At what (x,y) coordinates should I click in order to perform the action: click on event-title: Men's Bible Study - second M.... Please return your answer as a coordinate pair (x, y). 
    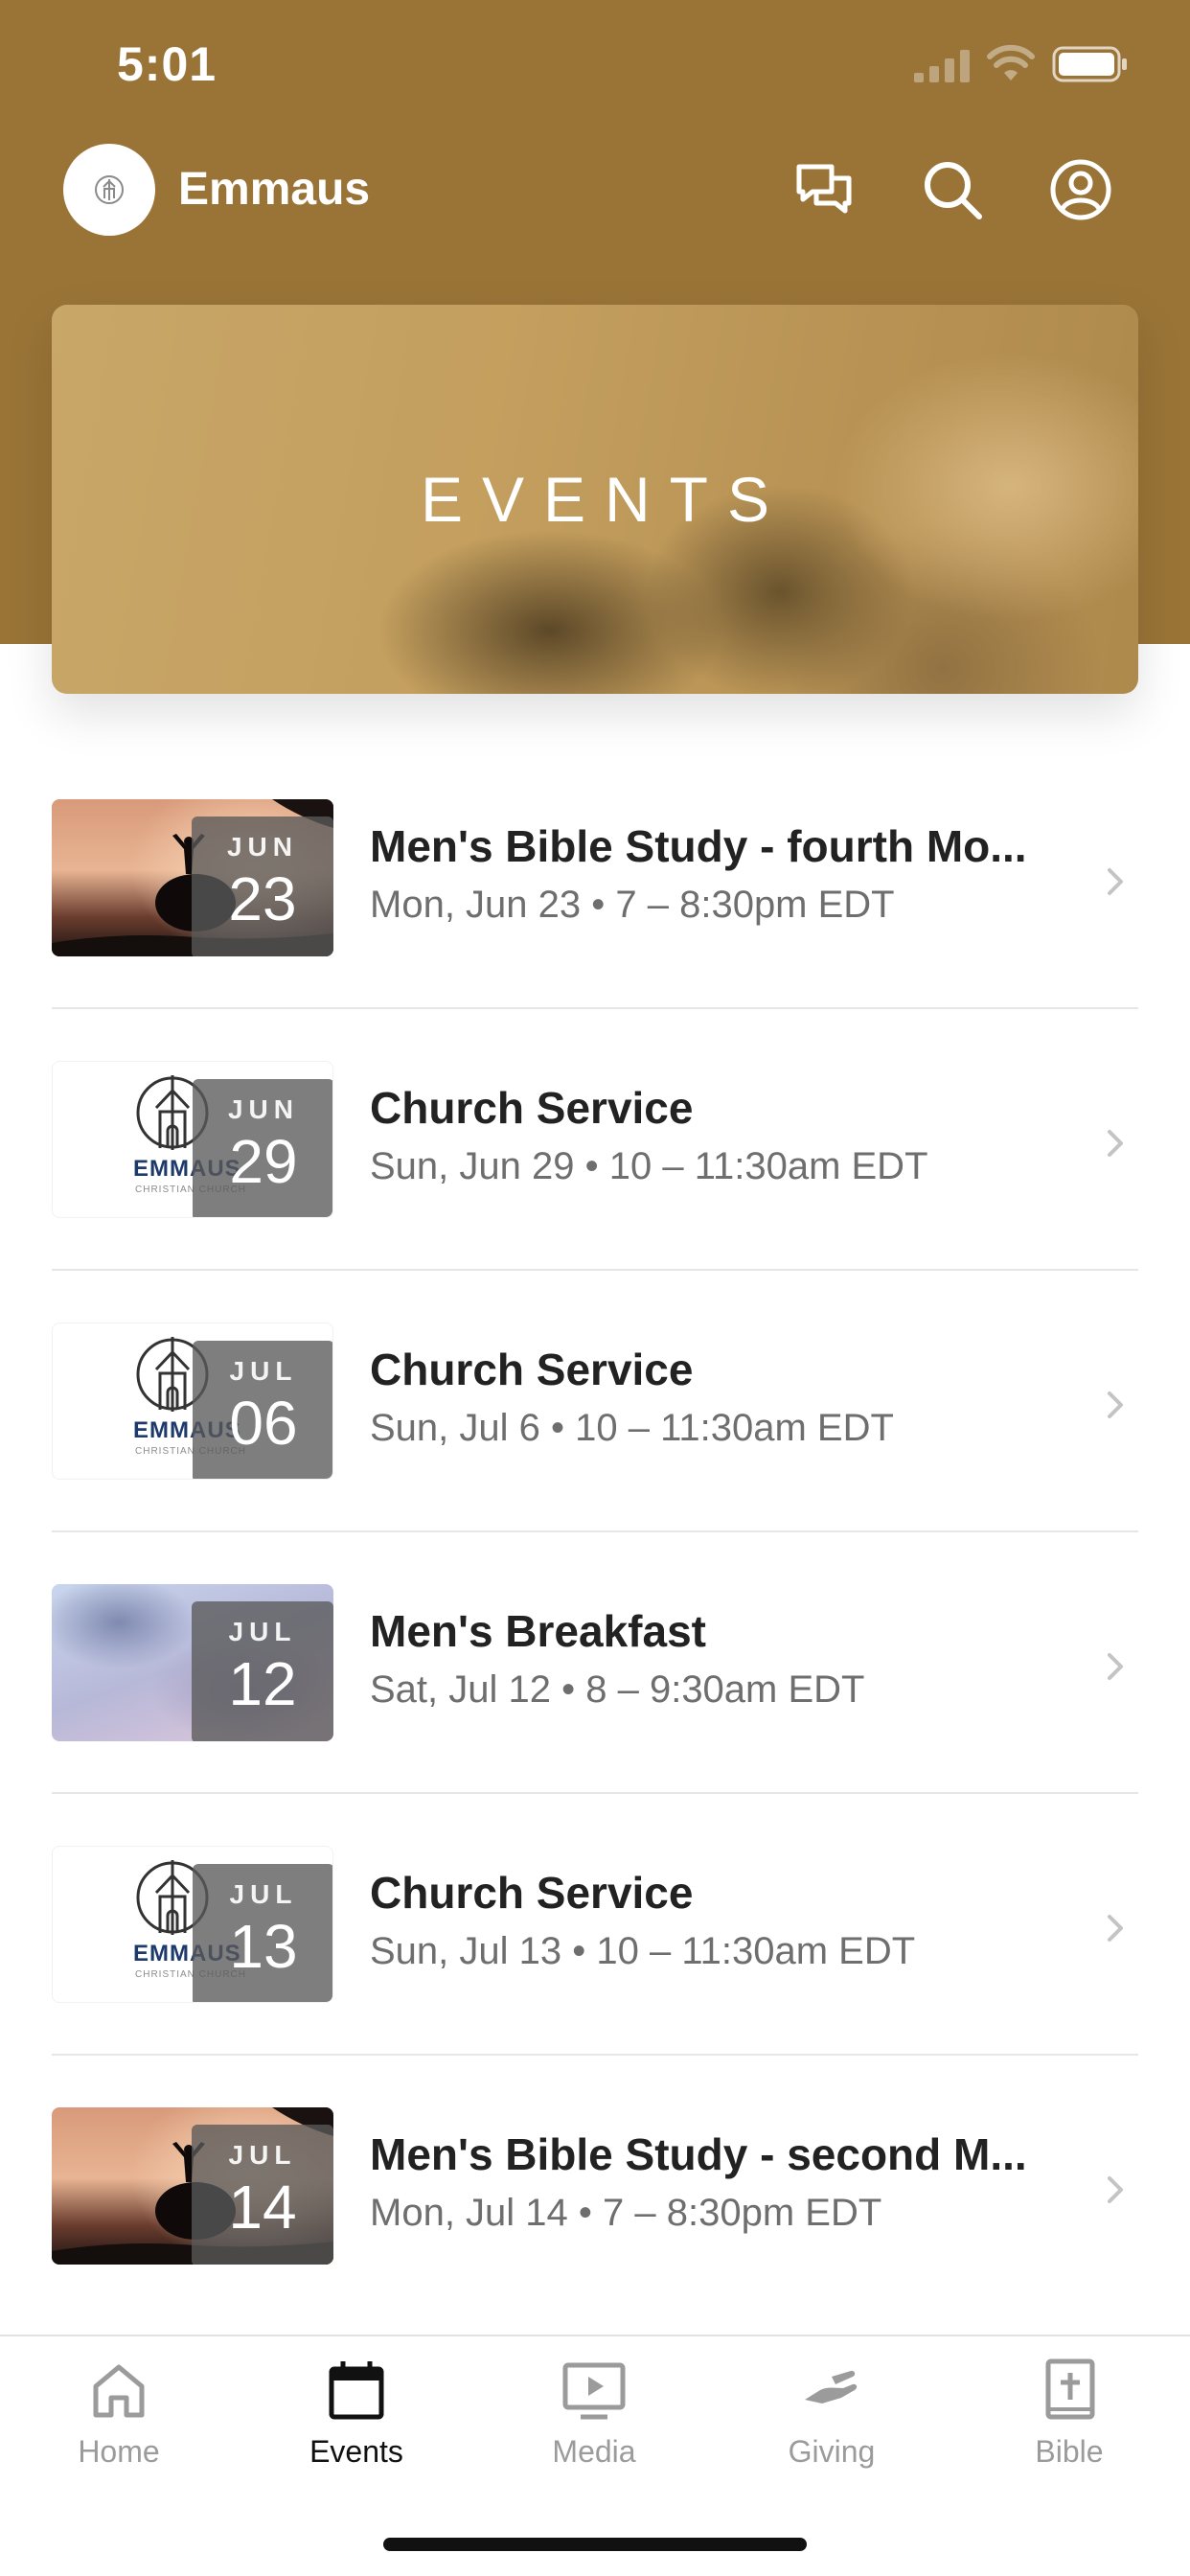
    Looking at the image, I should click on (699, 2154).